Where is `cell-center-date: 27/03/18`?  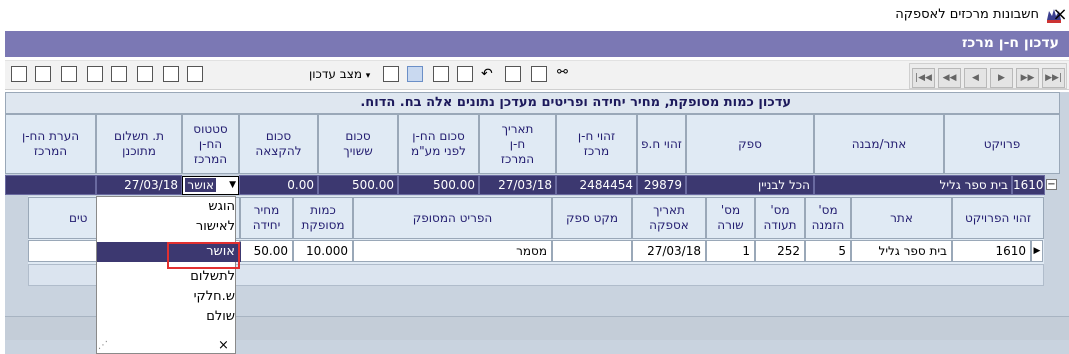
cell-center-date: 27/03/18 is located at coordinates (517, 185).